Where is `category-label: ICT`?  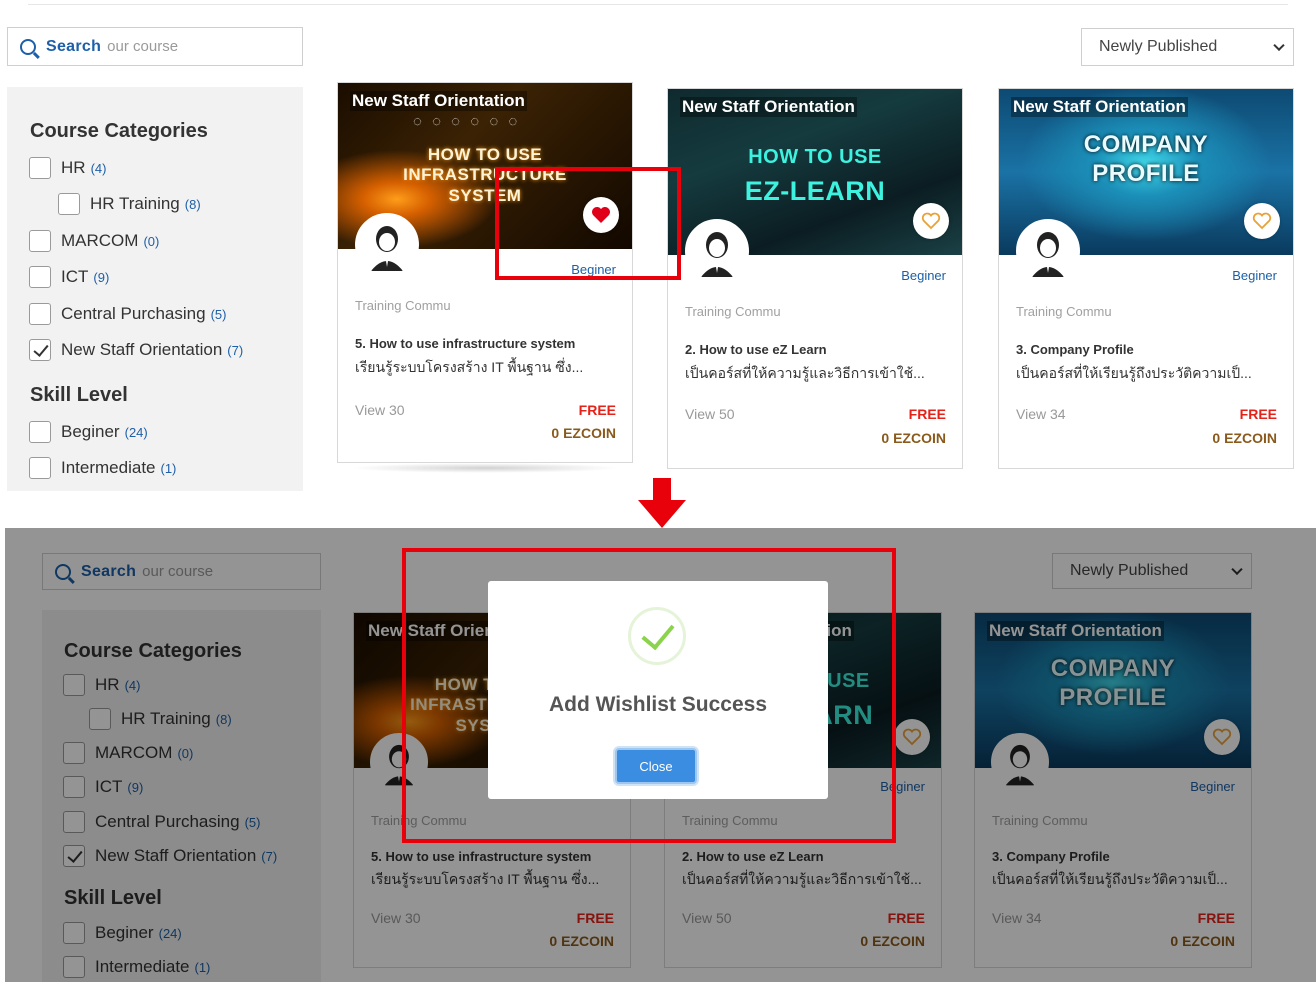 category-label: ICT is located at coordinates (75, 276).